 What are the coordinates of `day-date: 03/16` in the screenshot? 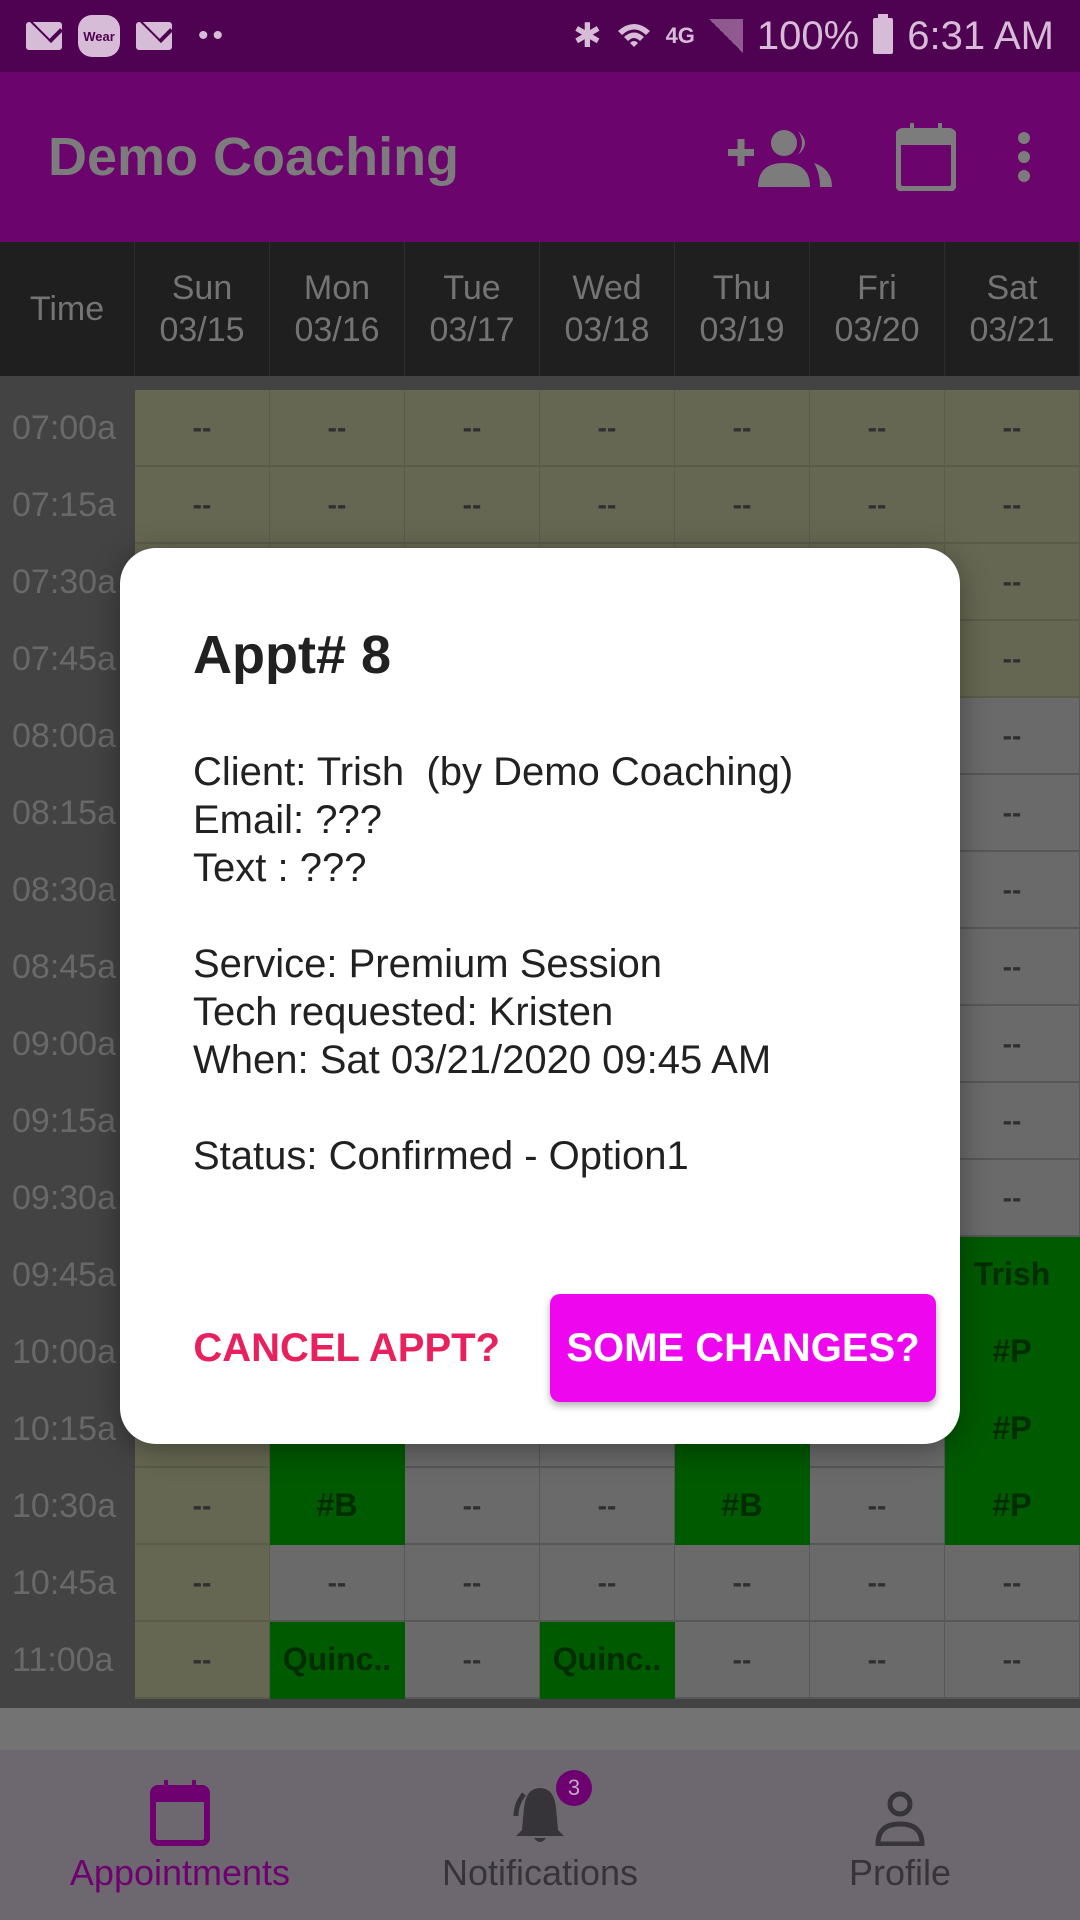 It's located at (337, 330).